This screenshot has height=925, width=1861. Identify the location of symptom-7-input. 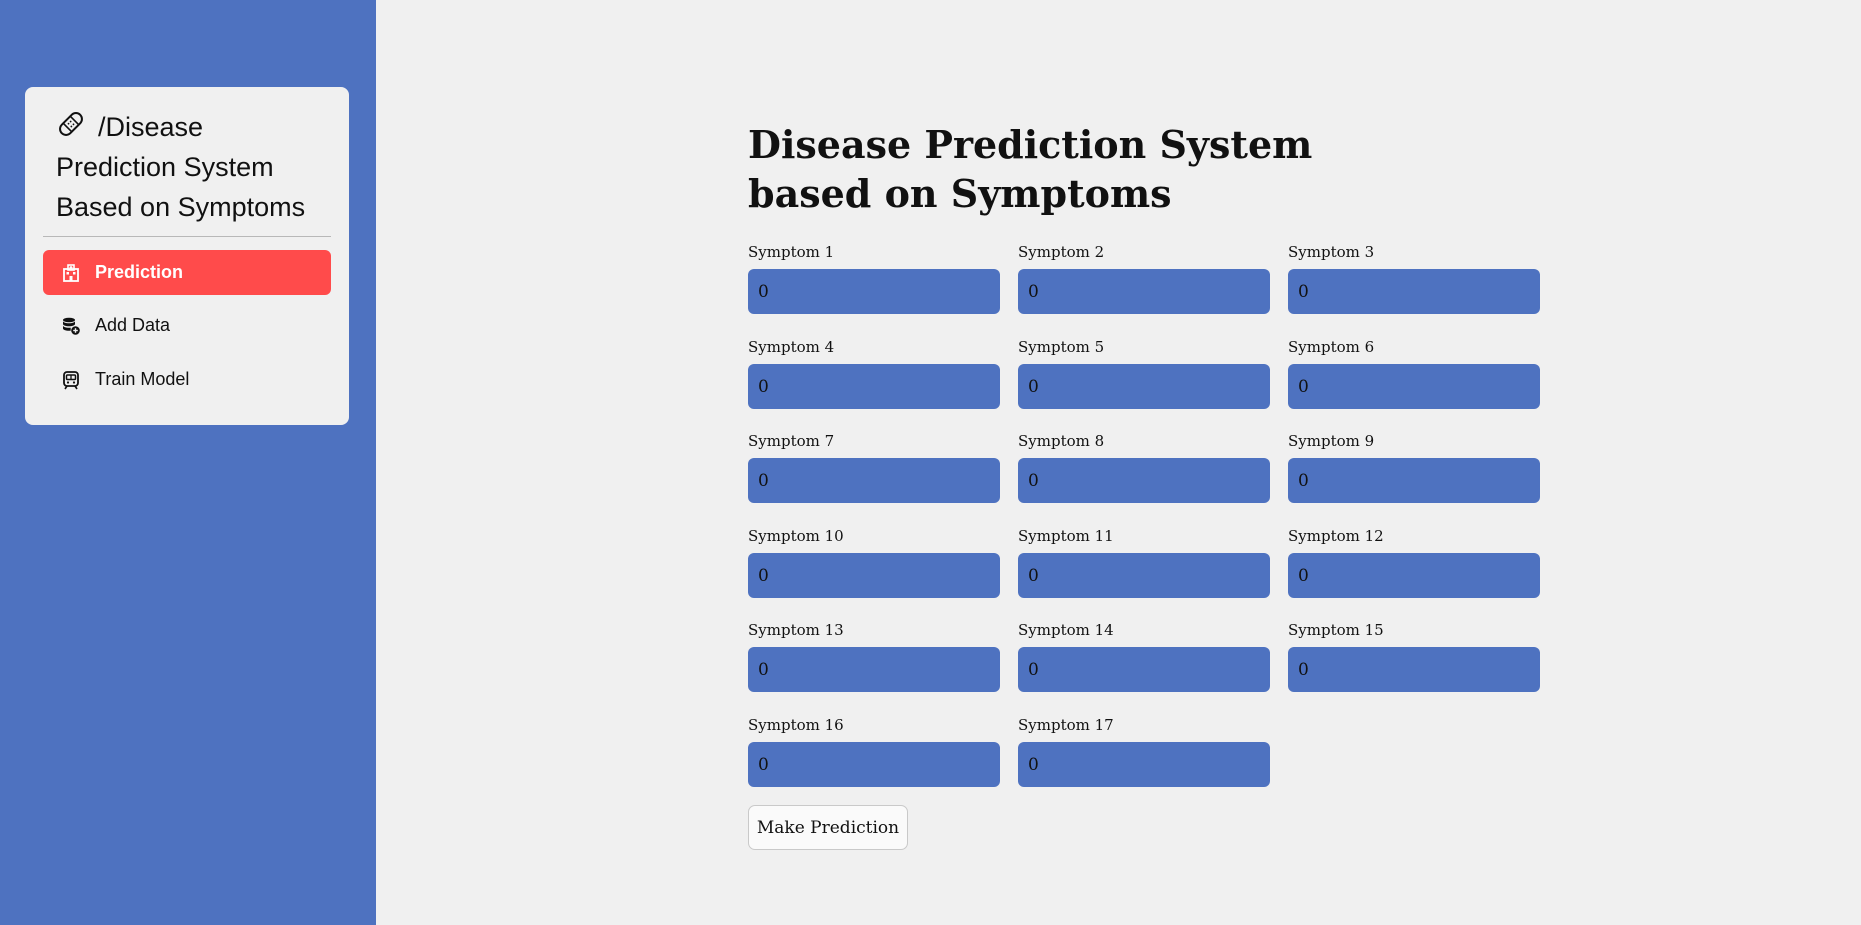
(874, 480).